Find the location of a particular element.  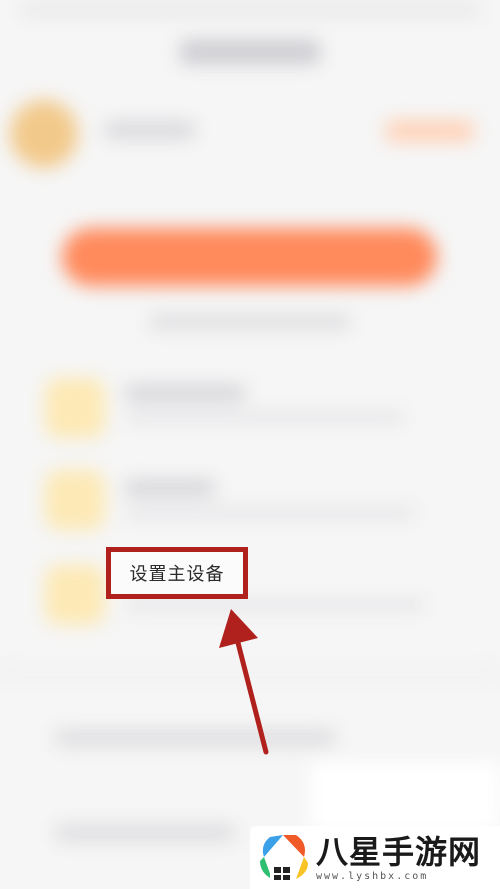

set-primary-device-highlight: 设置主设备 is located at coordinates (177, 573).